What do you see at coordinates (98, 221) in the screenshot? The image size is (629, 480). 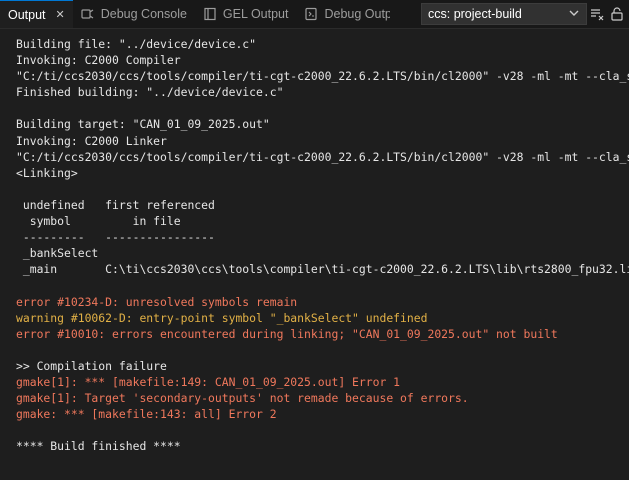 I see `console-line: symbol in file` at bounding box center [98, 221].